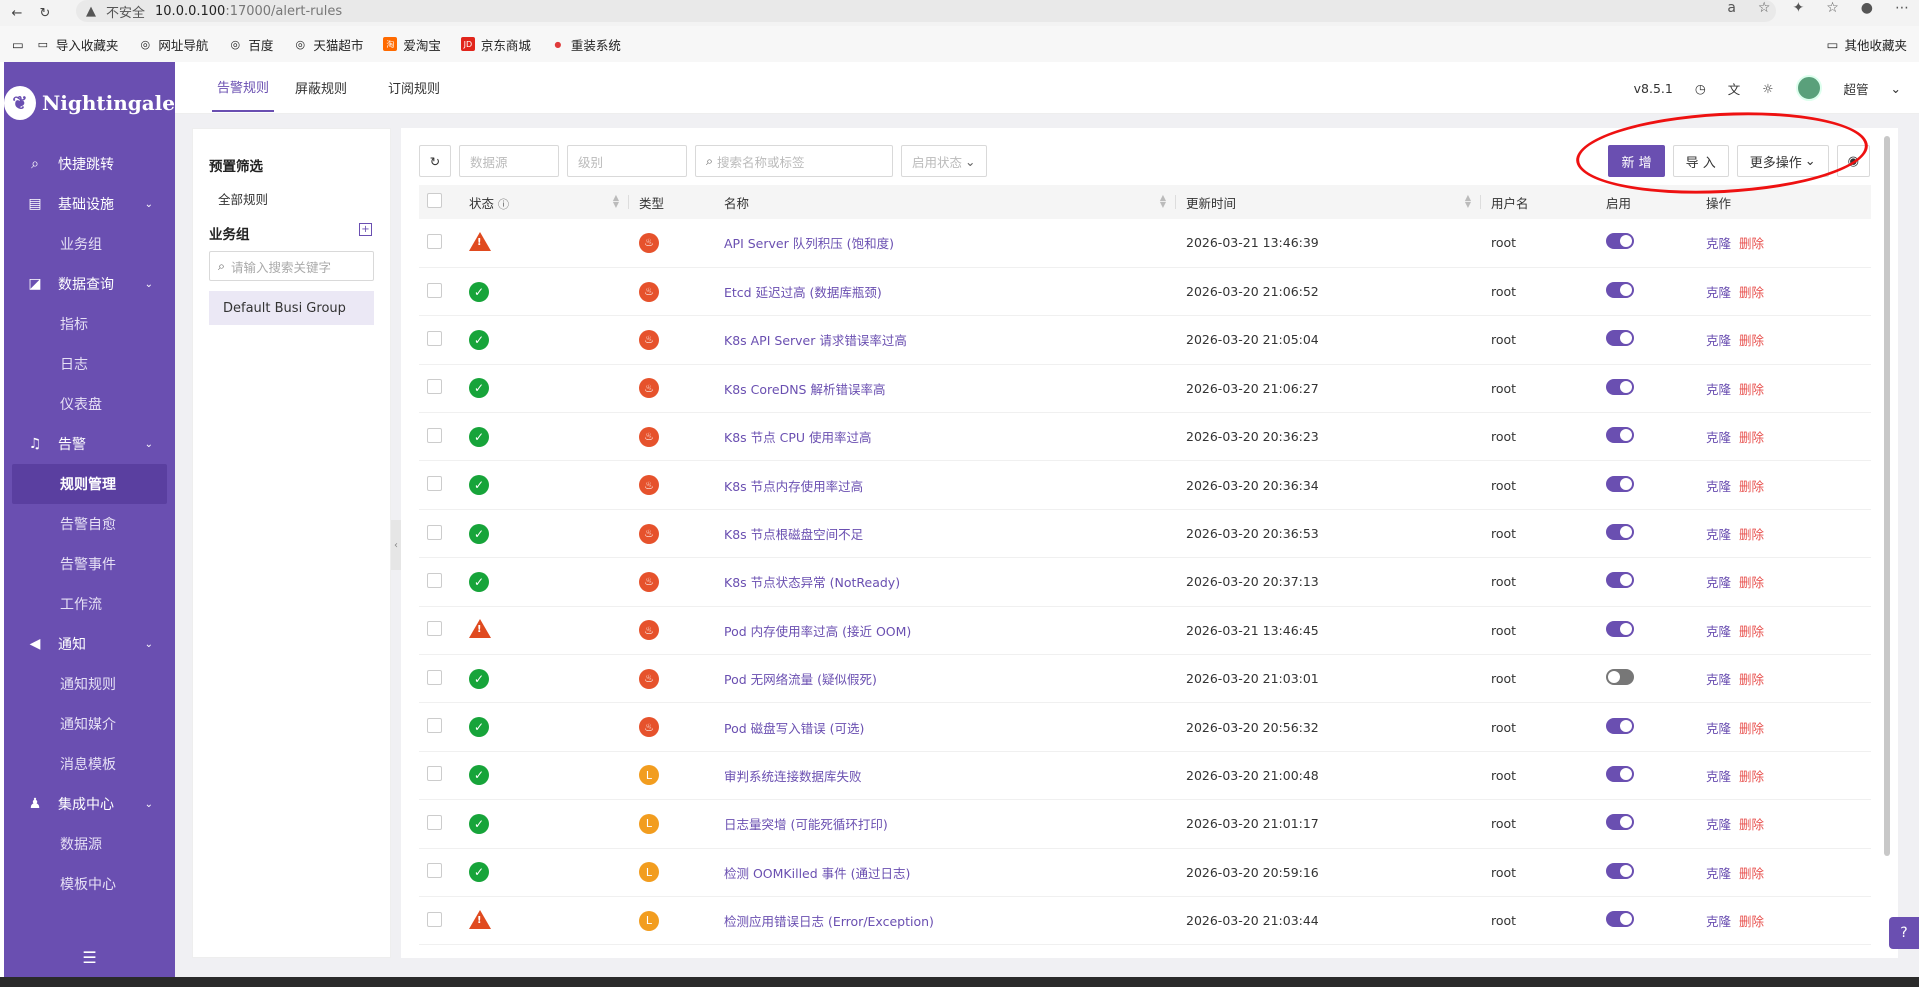 This screenshot has width=1919, height=987. What do you see at coordinates (89, 844) in the screenshot?
I see `sidebar-subitem: 数据源` at bounding box center [89, 844].